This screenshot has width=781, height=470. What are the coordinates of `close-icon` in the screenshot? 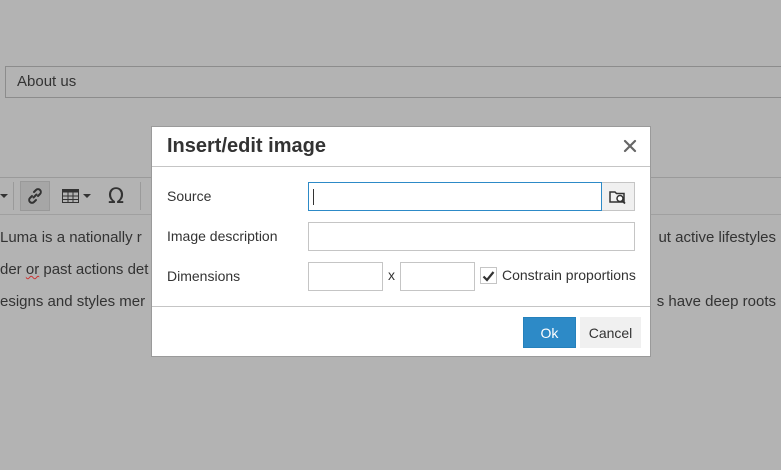 It's located at (630, 146).